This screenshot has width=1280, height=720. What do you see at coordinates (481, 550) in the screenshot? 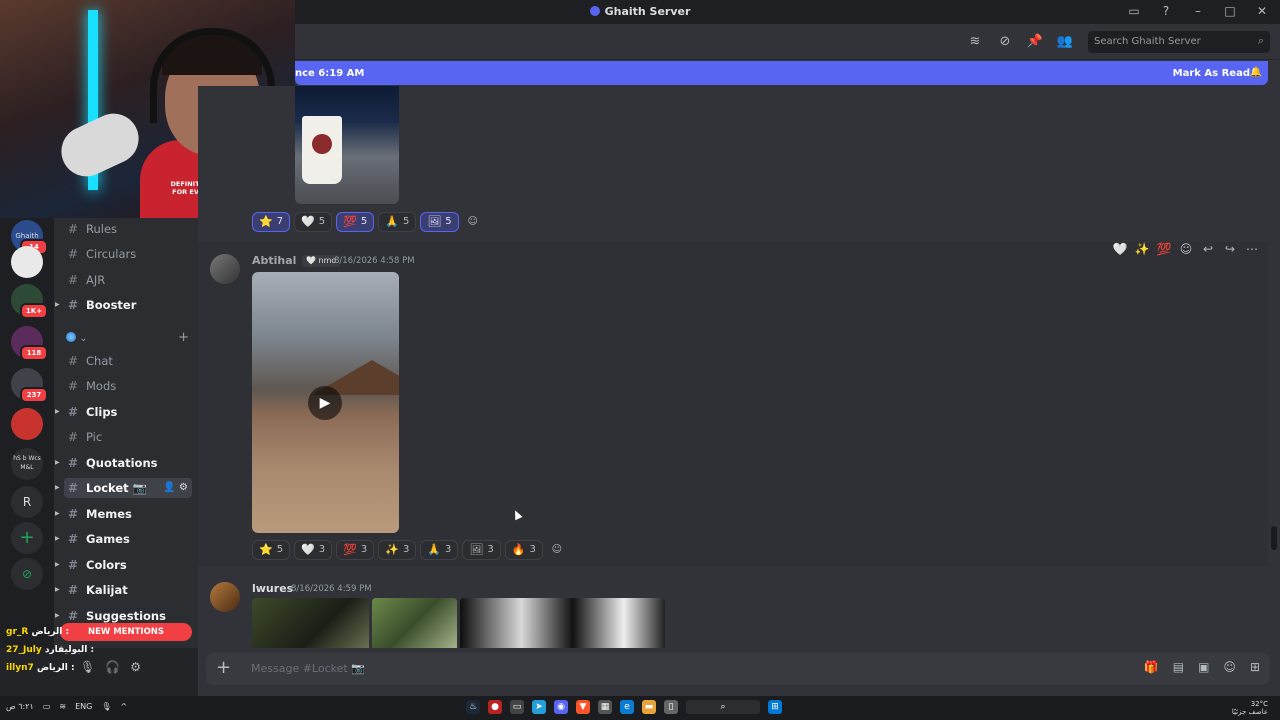
I see `reaction-custom: 🖼 3` at bounding box center [481, 550].